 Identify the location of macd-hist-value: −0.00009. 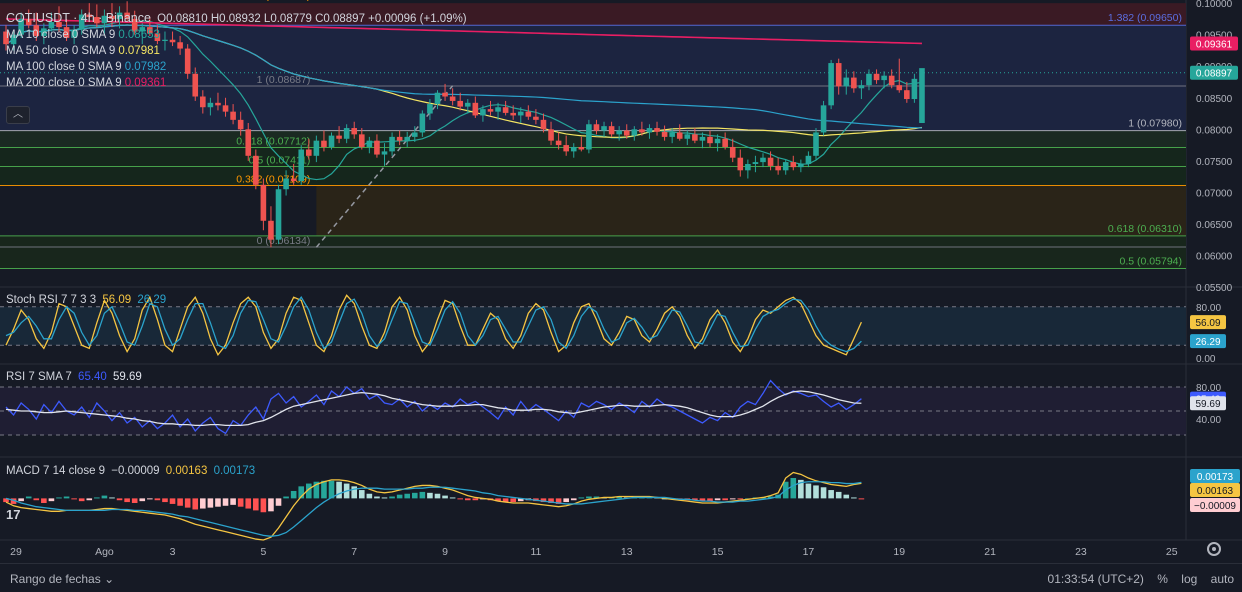
(135, 471).